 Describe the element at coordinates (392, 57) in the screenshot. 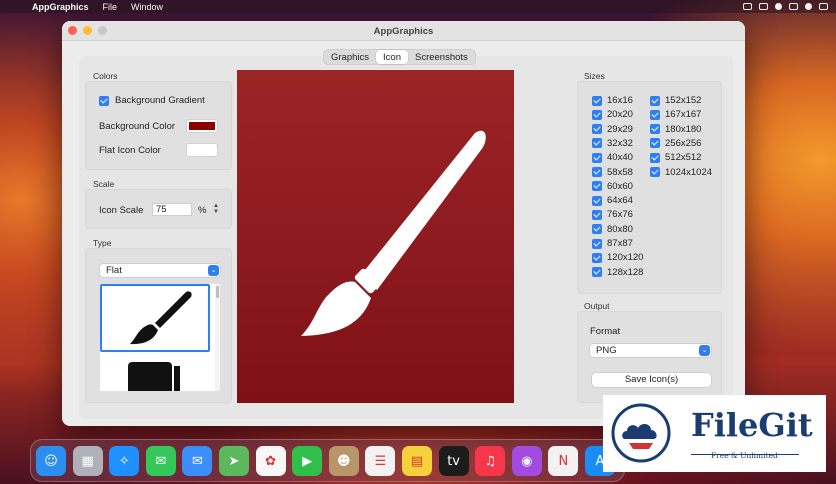

I see `tab-icon: Icon` at that location.